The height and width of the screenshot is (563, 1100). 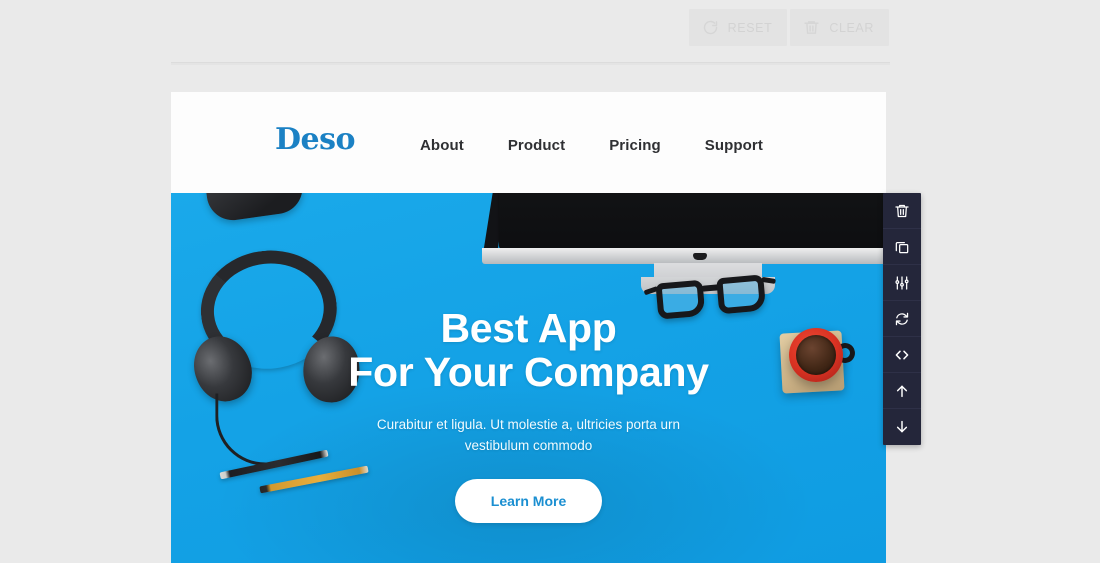 I want to click on nav-item-pricing: Pricing, so click(x=635, y=145).